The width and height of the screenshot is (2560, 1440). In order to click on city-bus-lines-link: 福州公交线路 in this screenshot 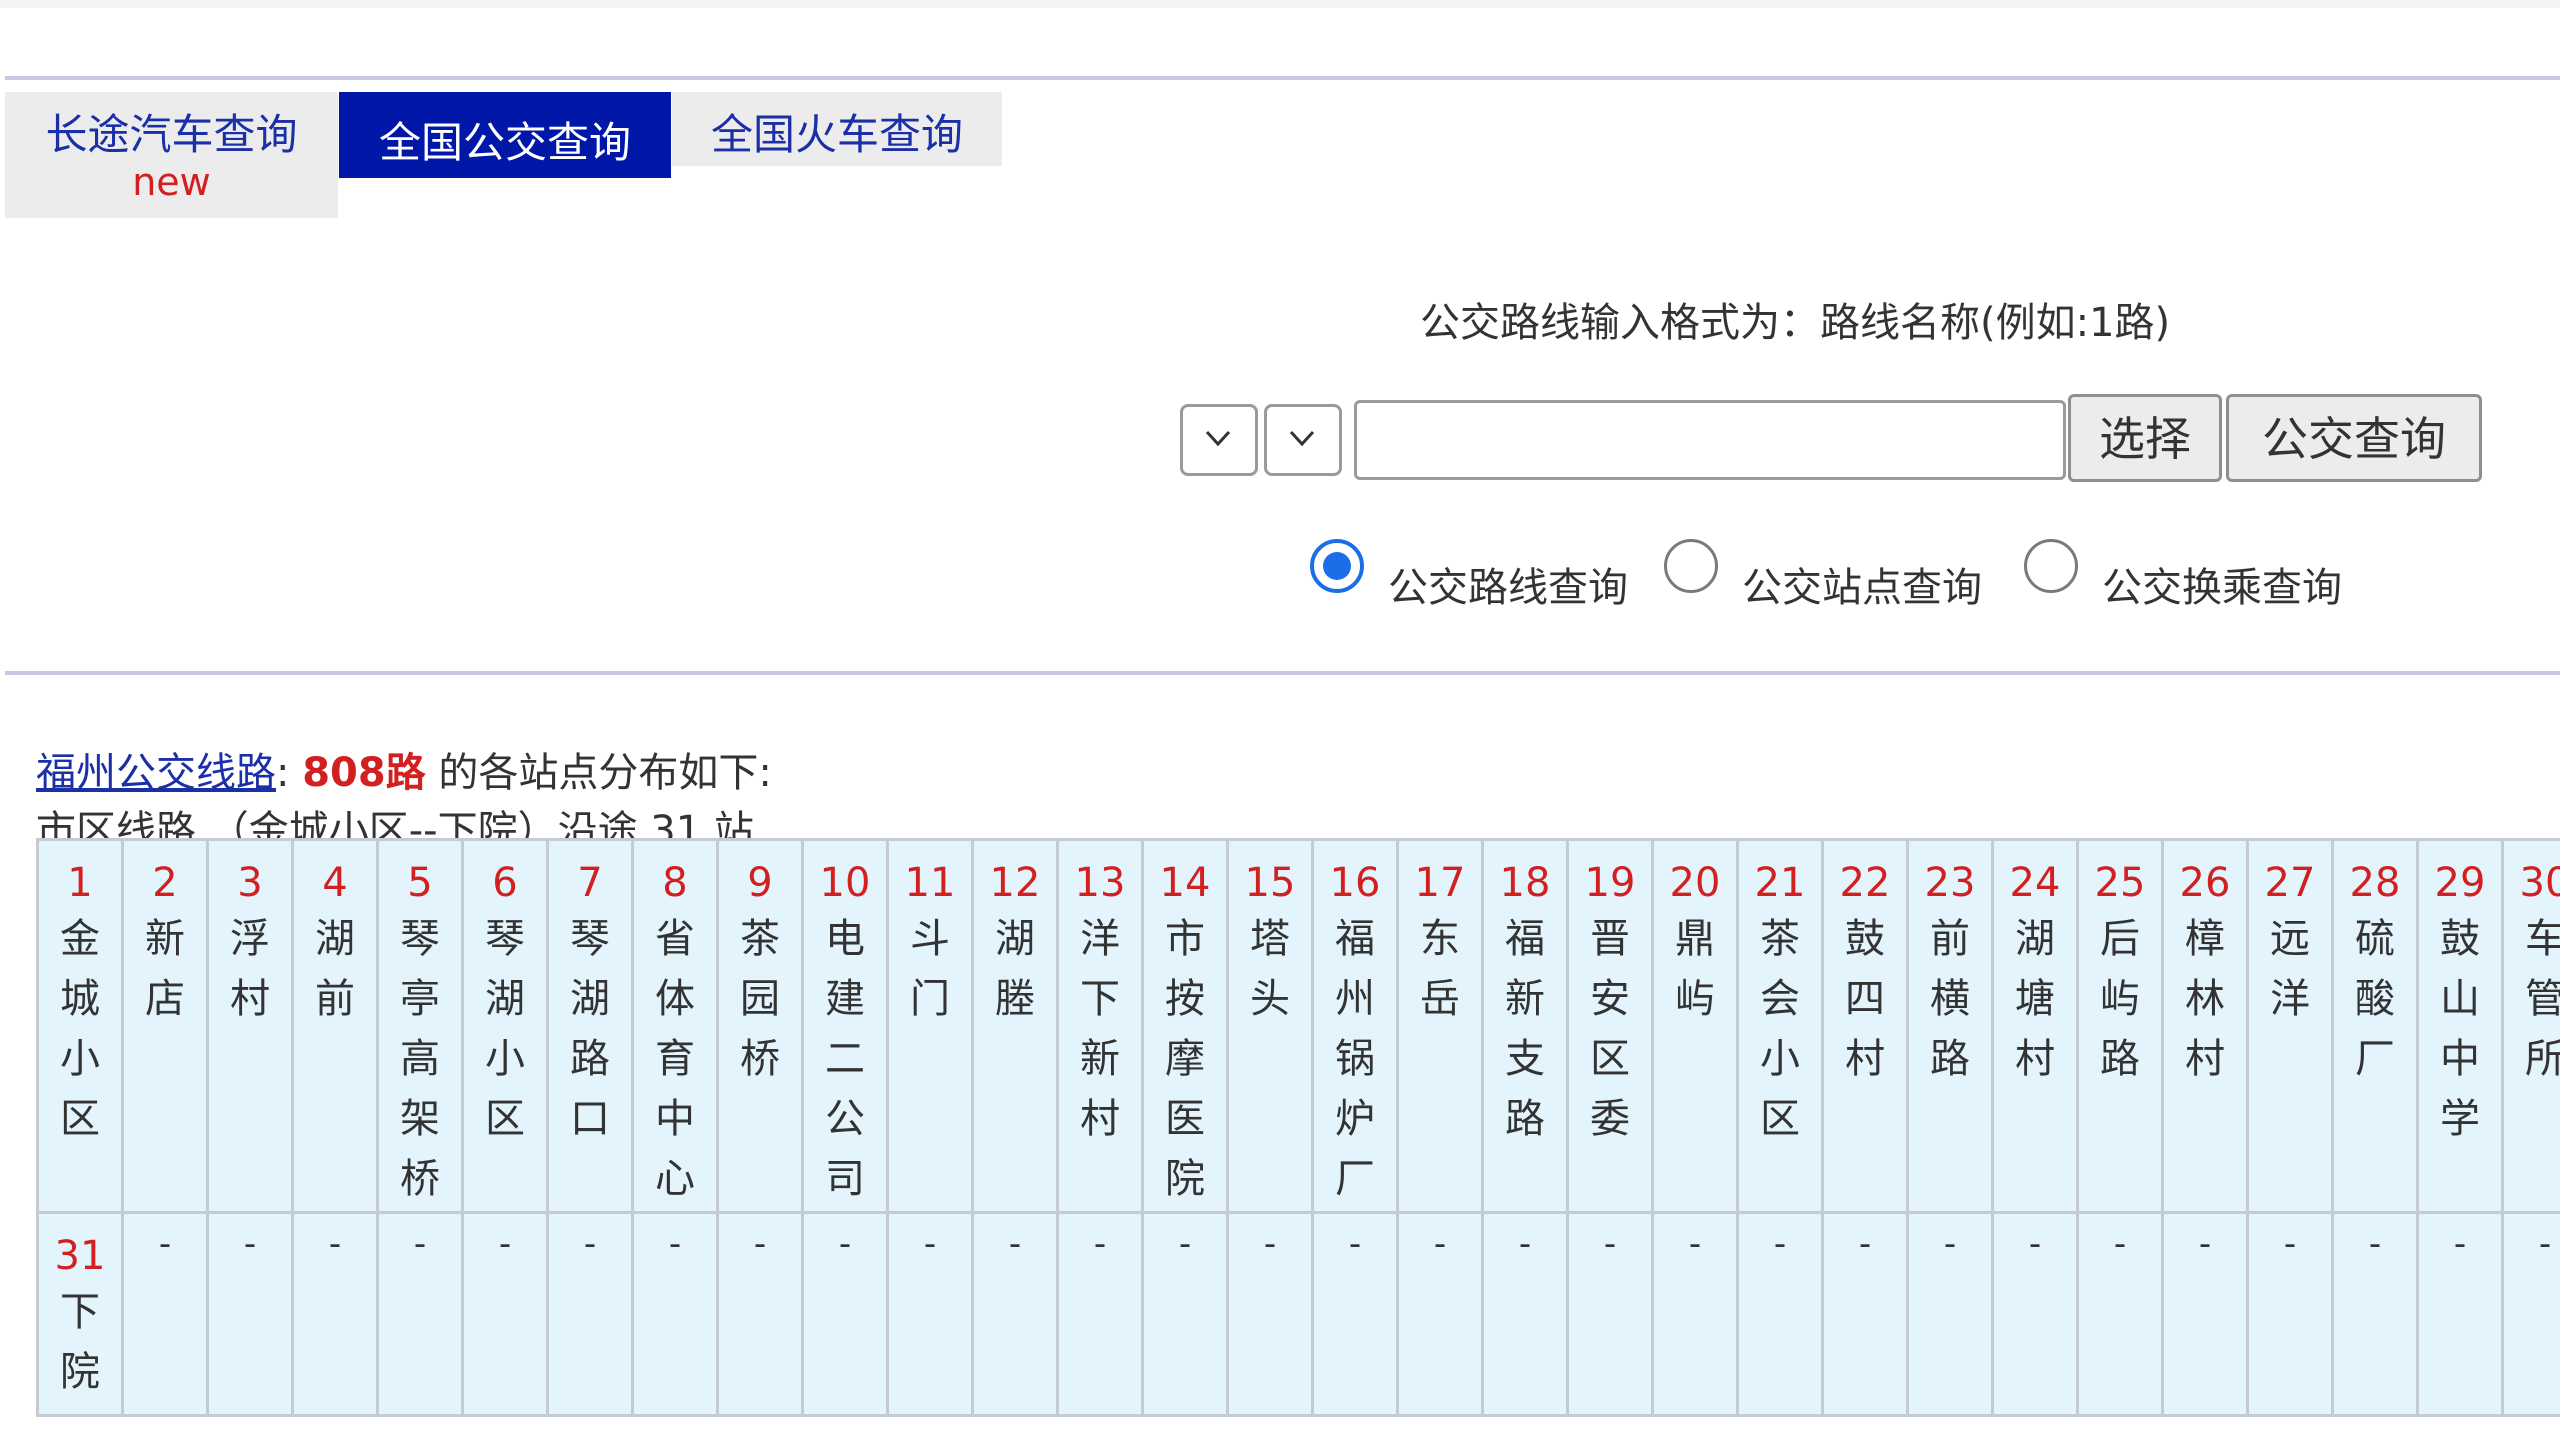, I will do `click(156, 773)`.